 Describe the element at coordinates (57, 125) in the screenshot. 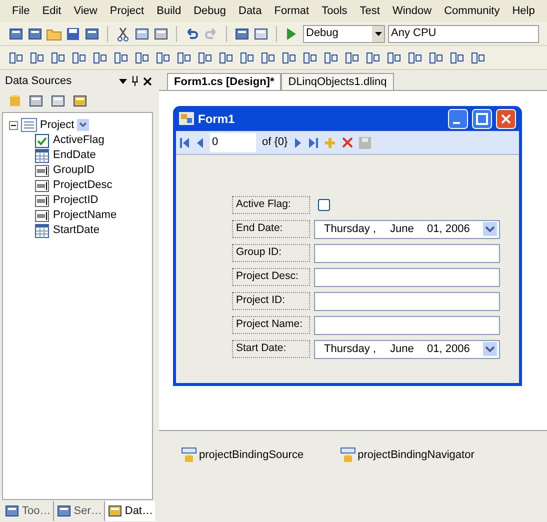

I see `tree-item: Project` at that location.